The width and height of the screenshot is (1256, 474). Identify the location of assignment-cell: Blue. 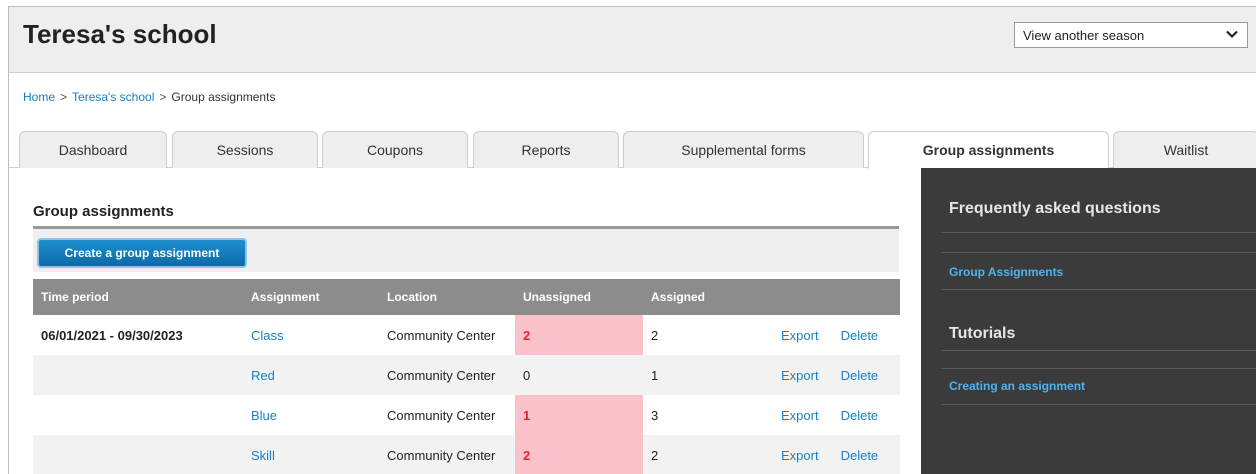
(311, 415).